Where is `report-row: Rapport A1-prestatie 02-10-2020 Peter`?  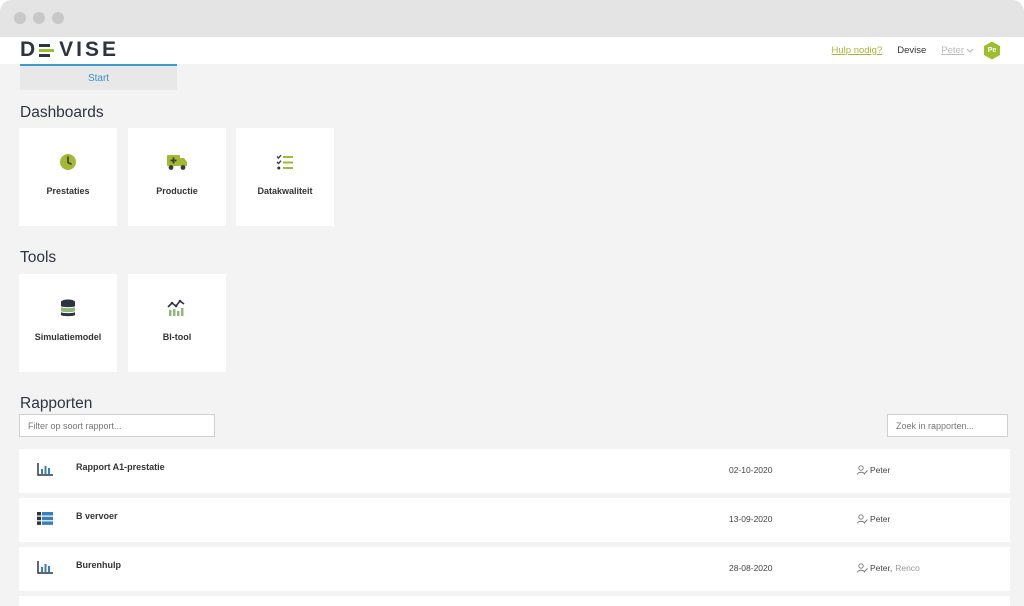 report-row: Rapport A1-prestatie 02-10-2020 Peter is located at coordinates (514, 471).